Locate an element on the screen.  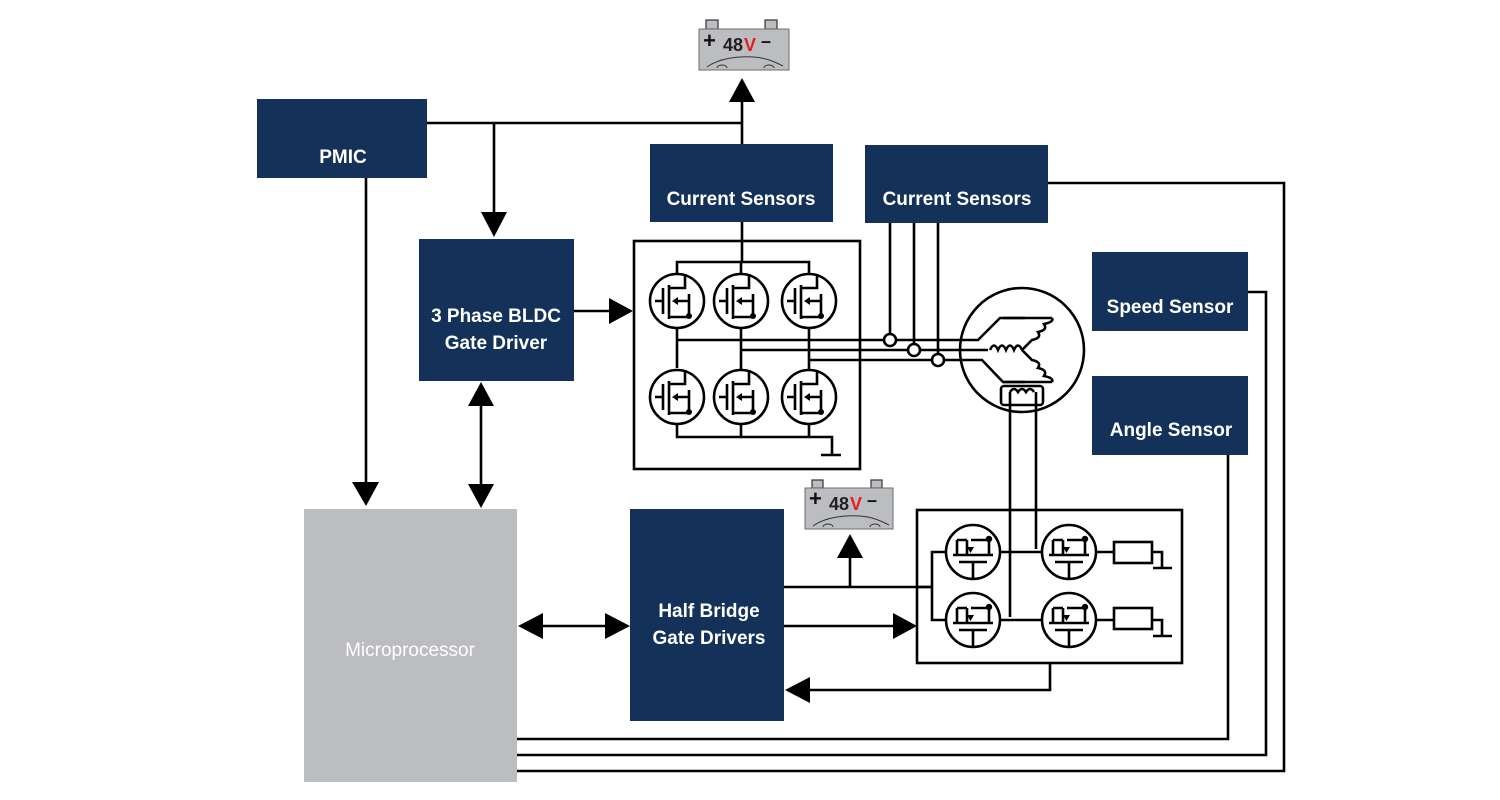
battery-48v-top: + 48 V – is located at coordinates (744, 45).